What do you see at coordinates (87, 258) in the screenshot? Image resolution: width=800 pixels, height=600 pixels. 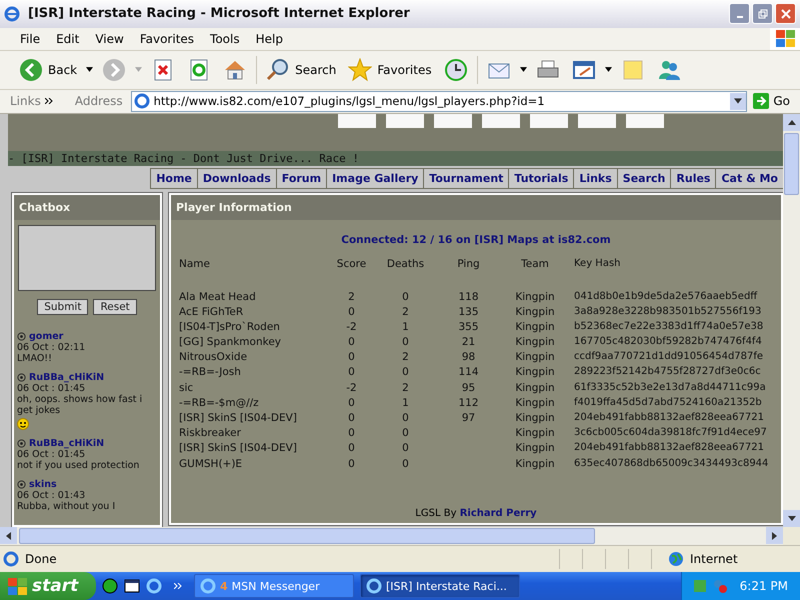 I see `message-field` at bounding box center [87, 258].